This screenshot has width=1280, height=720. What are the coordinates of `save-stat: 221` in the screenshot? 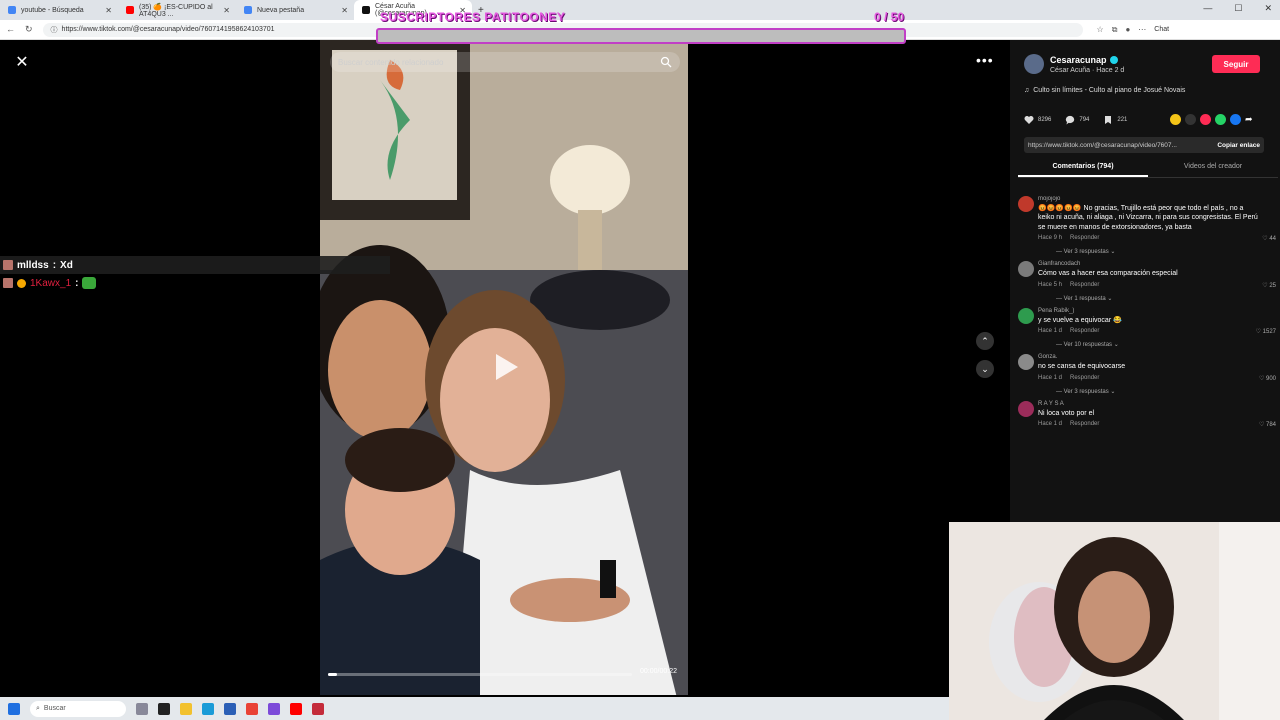 It's located at (1115, 120).